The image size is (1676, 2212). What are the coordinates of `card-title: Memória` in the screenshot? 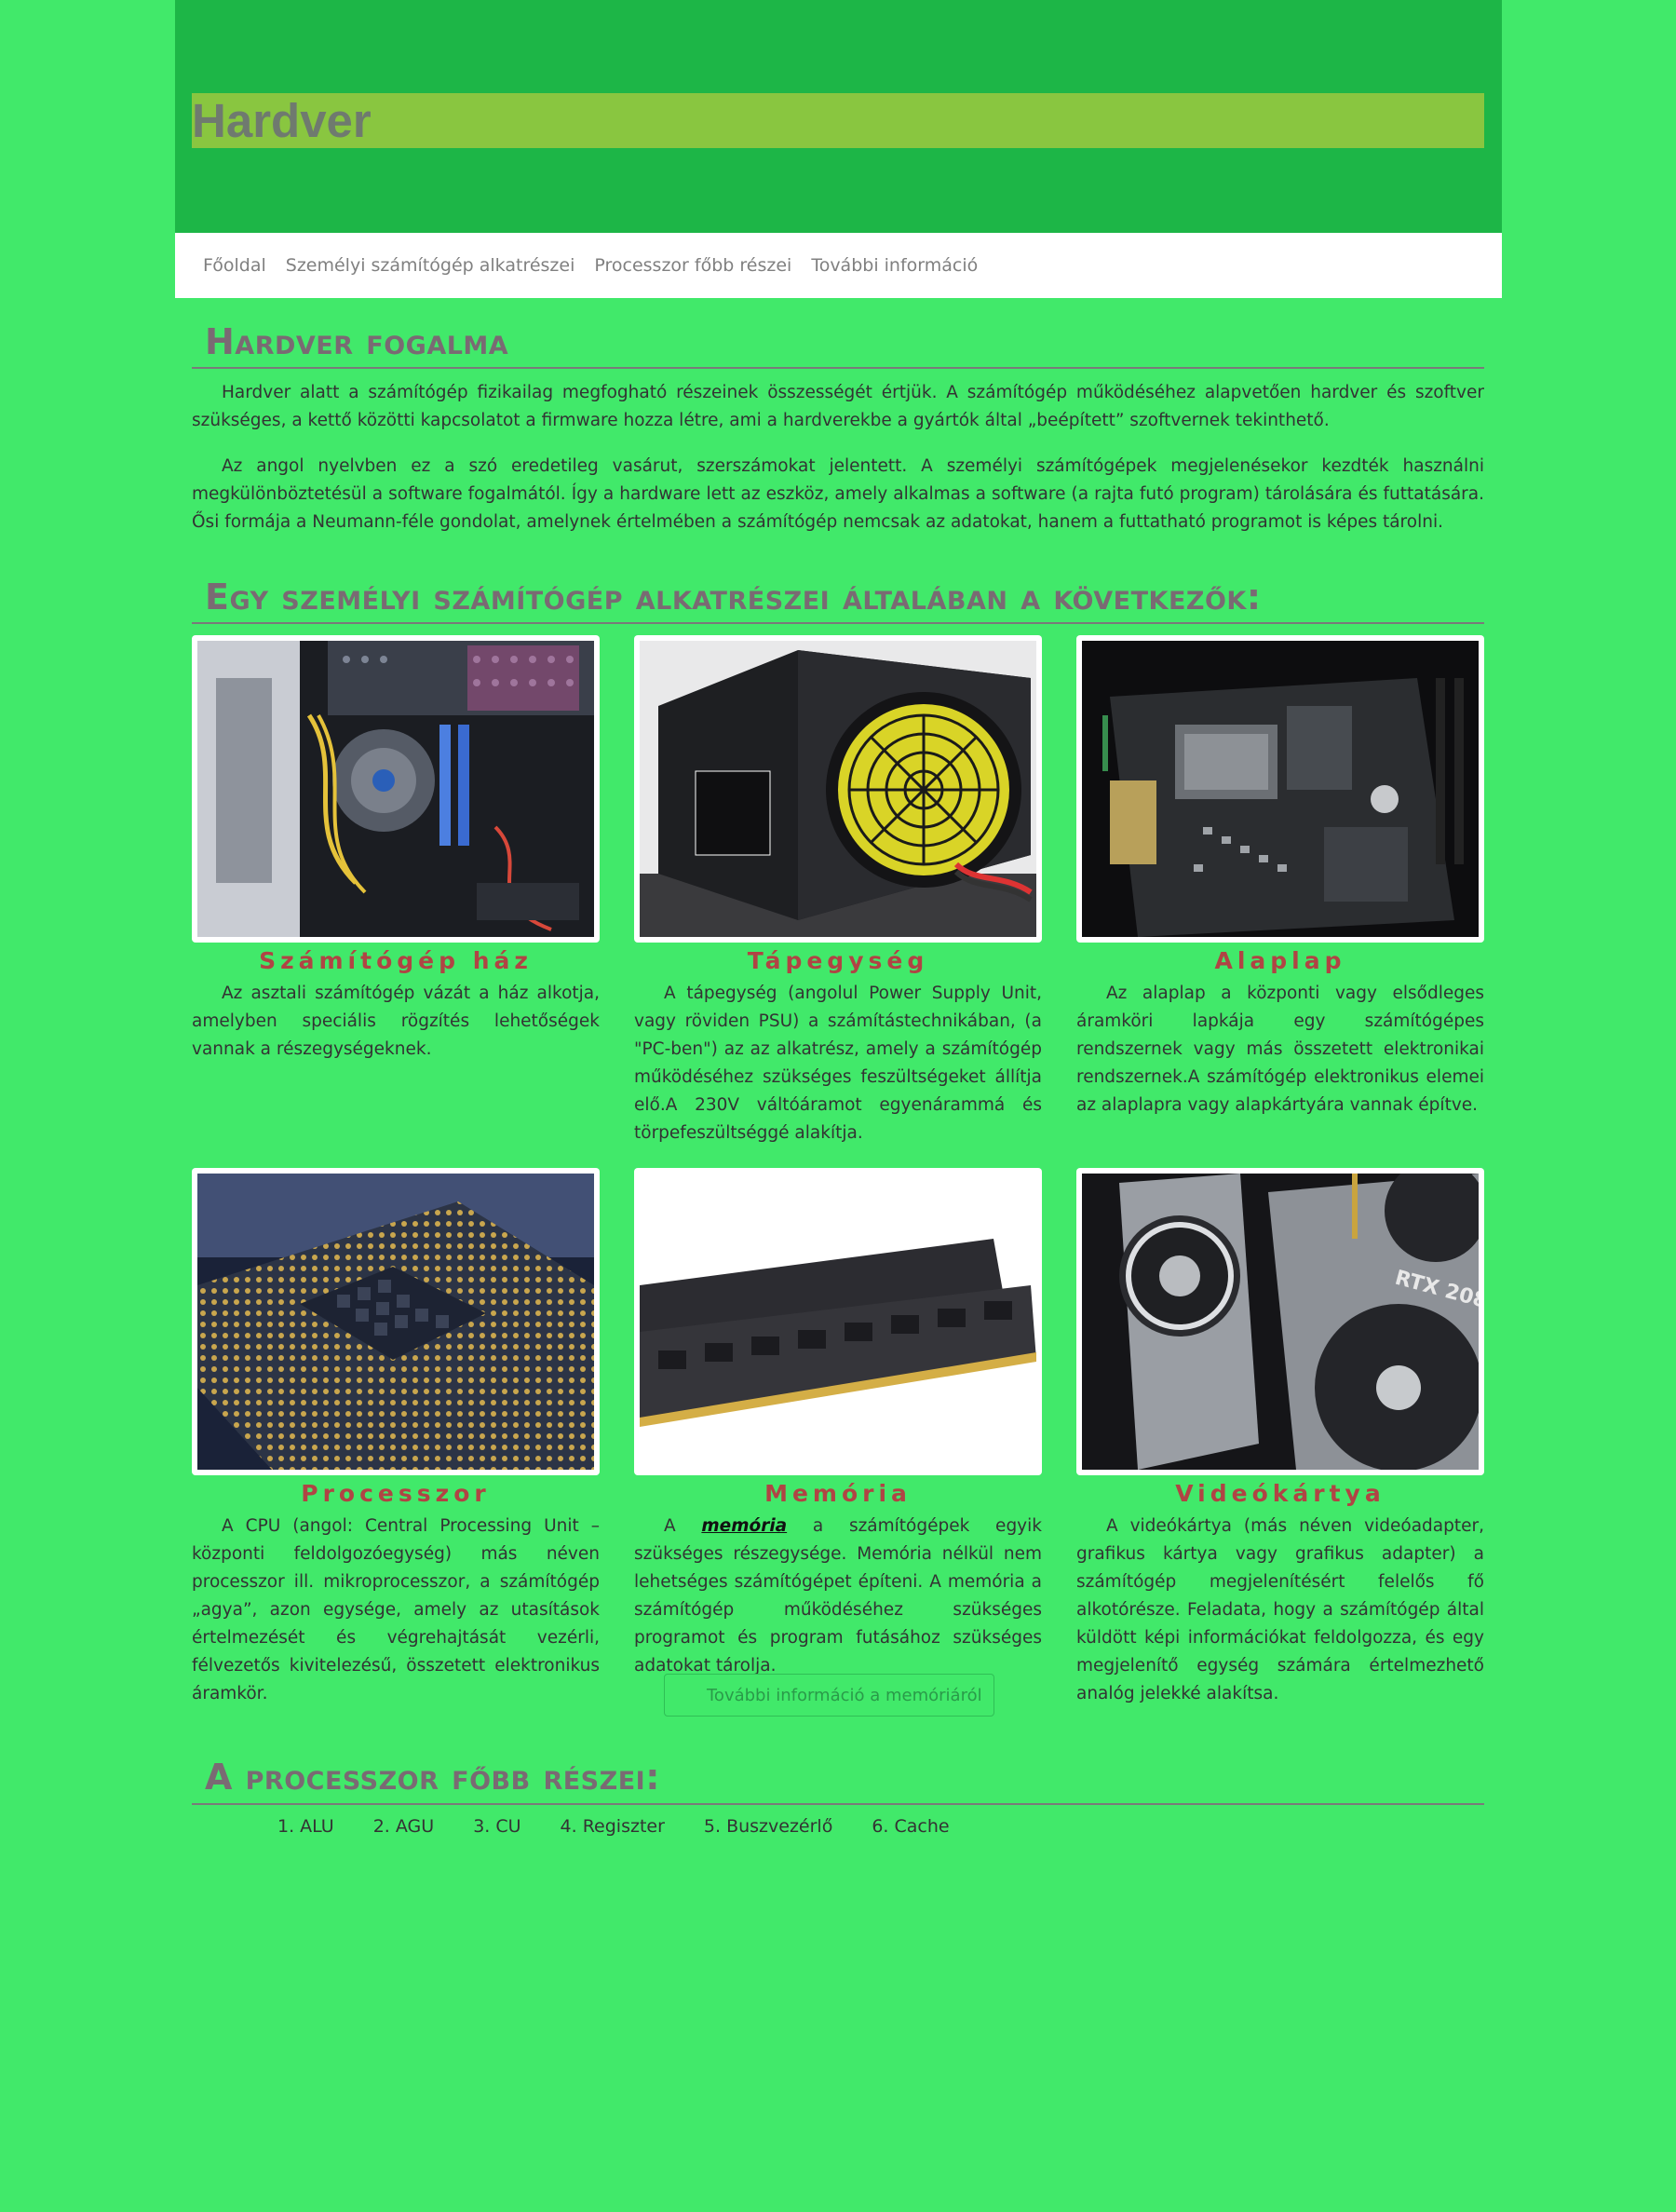 It's located at (838, 1494).